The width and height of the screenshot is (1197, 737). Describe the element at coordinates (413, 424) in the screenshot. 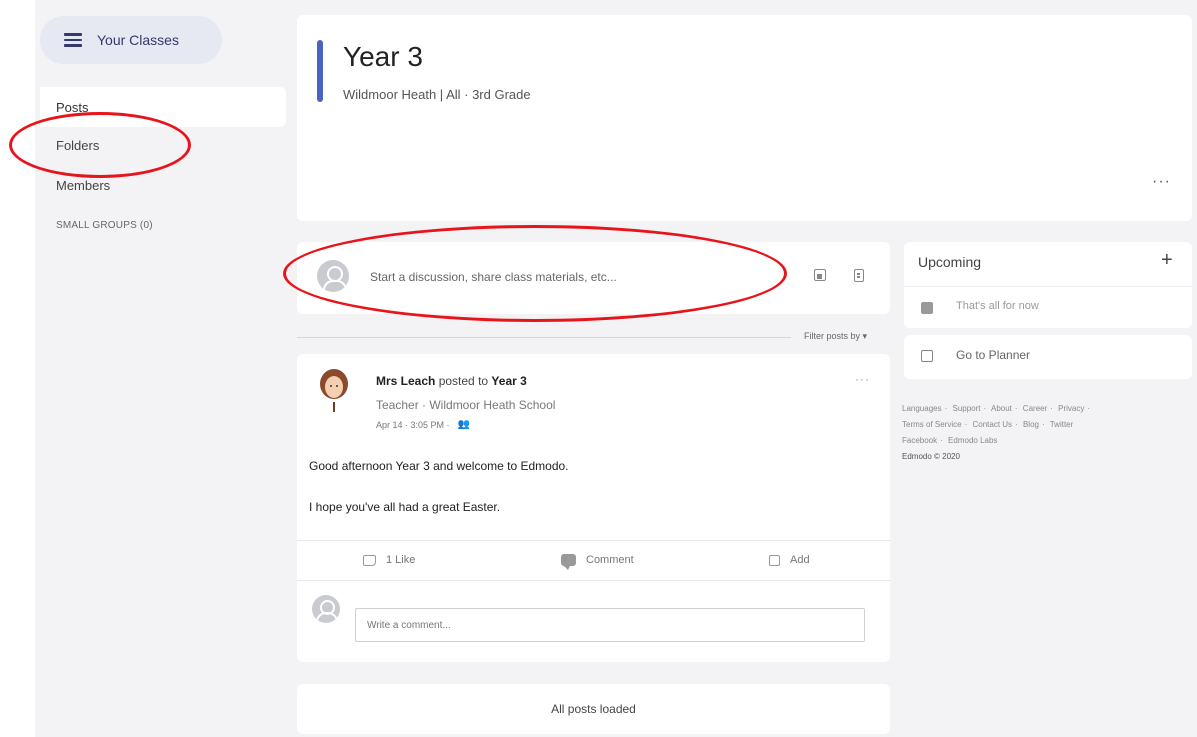

I see `post-date: Apr 14 · 3:05 PM ·` at that location.